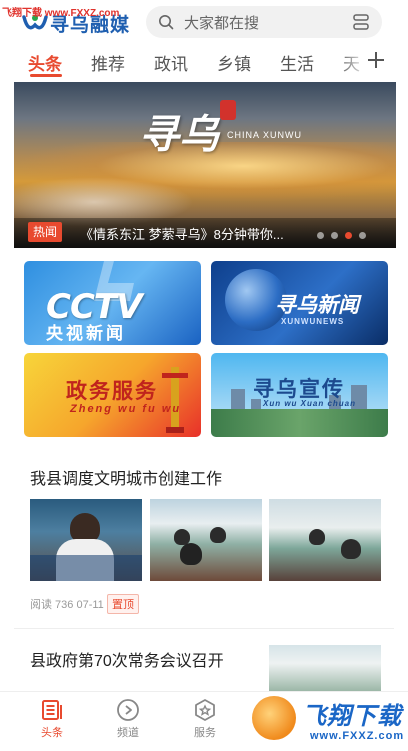 The height and width of the screenshot is (751, 408). I want to click on watermark-logo-mark, so click(274, 718).